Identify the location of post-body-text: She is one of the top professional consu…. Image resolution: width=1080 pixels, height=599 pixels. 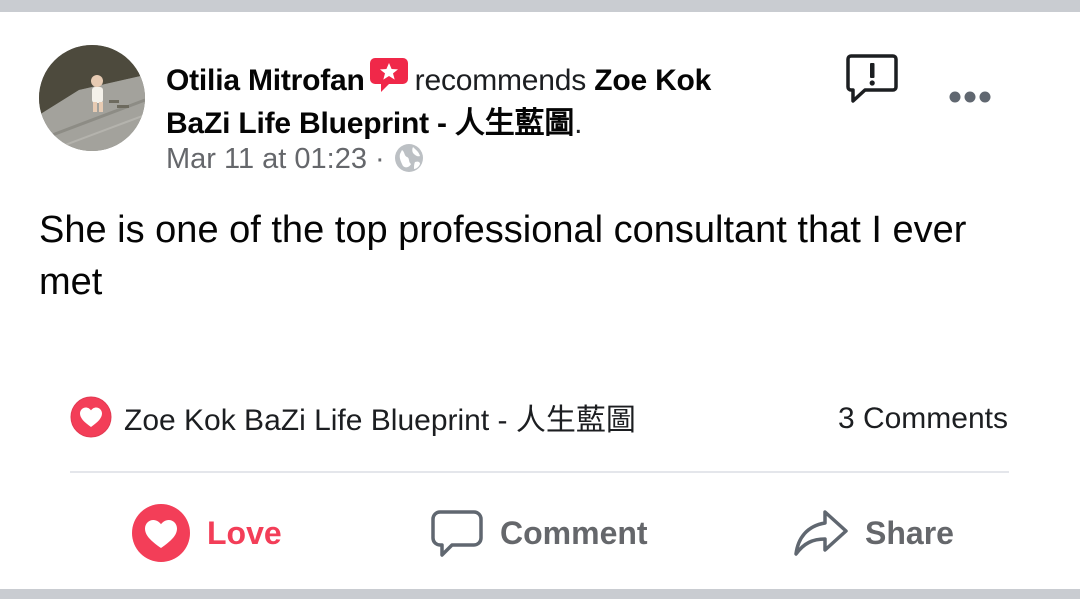
(503, 256).